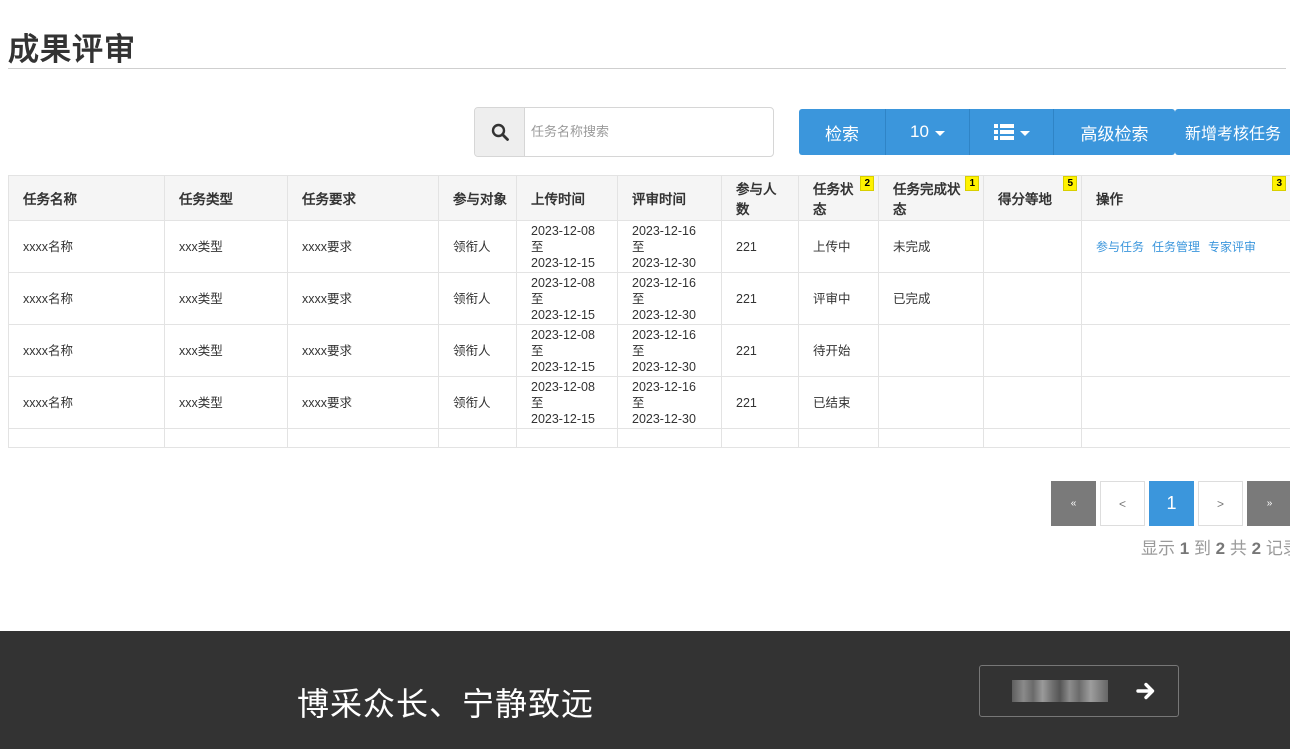  What do you see at coordinates (1215, 546) in the screenshot?
I see `page-info: 显示 1 到 2 共 2 记录` at bounding box center [1215, 546].